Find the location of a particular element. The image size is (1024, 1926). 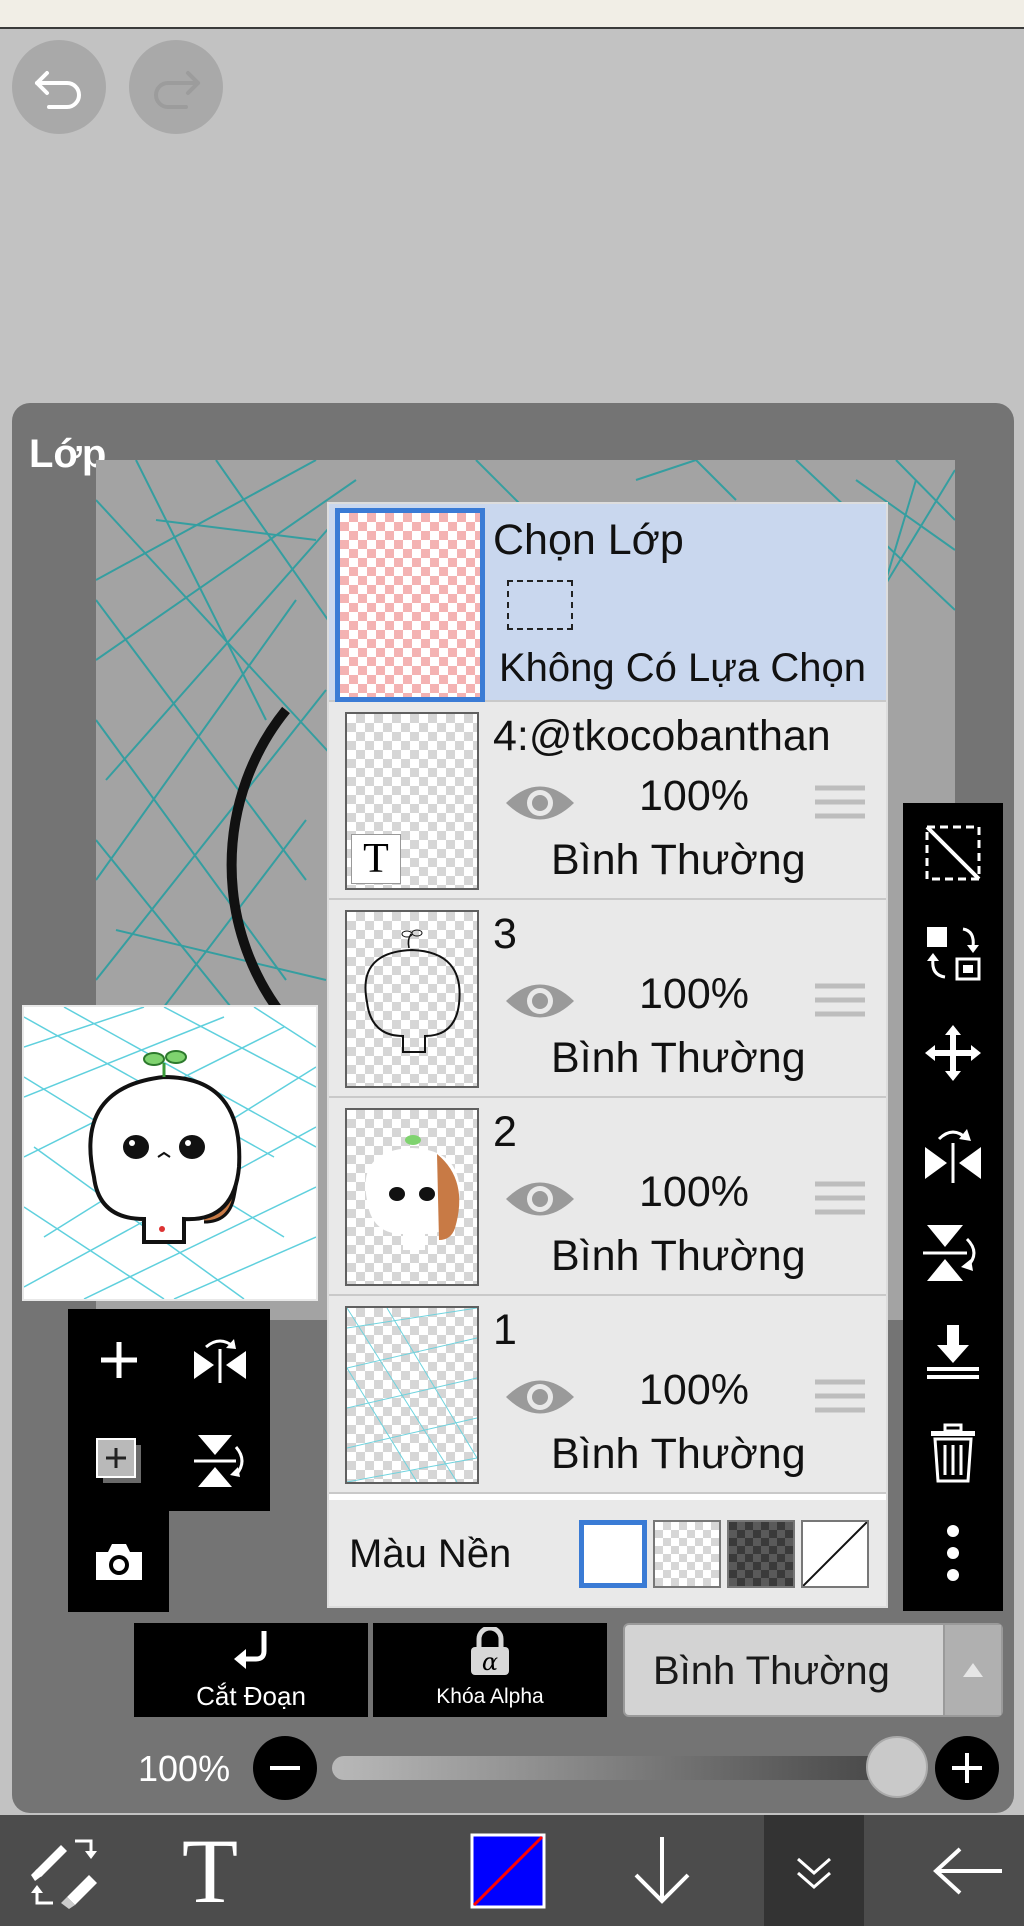

diagonal-slash-icon is located at coordinates (835, 1554).